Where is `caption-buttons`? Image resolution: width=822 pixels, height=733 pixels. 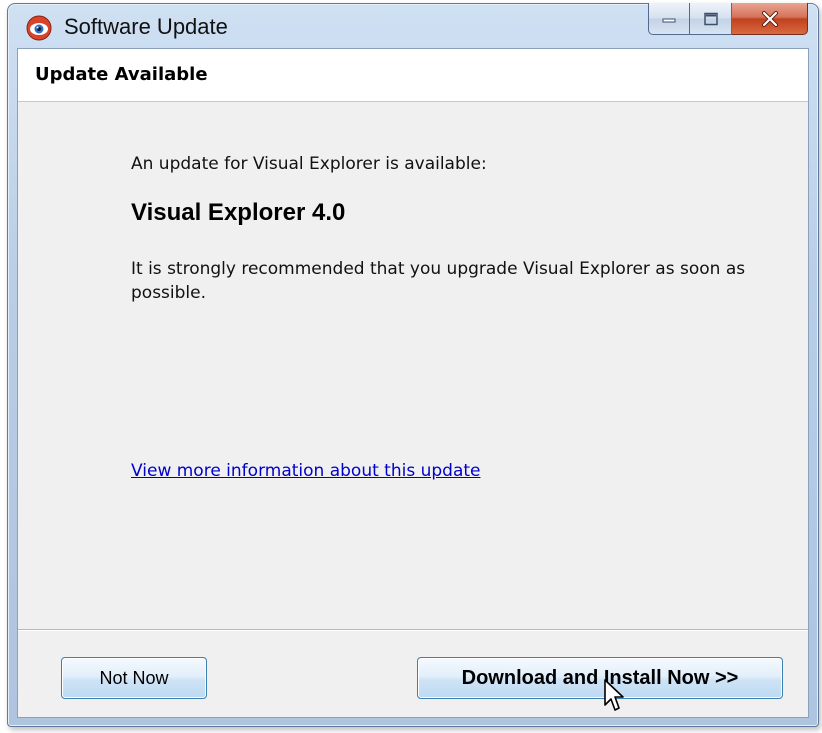
caption-buttons is located at coordinates (728, 19).